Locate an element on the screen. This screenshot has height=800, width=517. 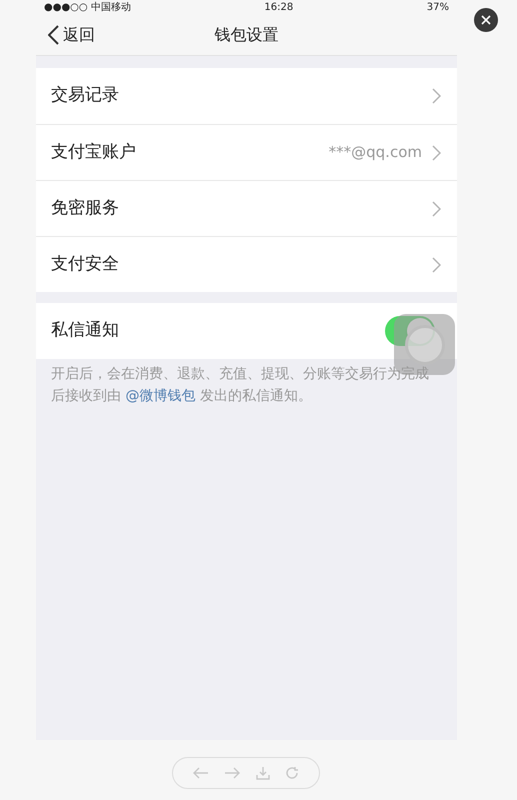
menu-label: 交易记录 is located at coordinates (85, 96).